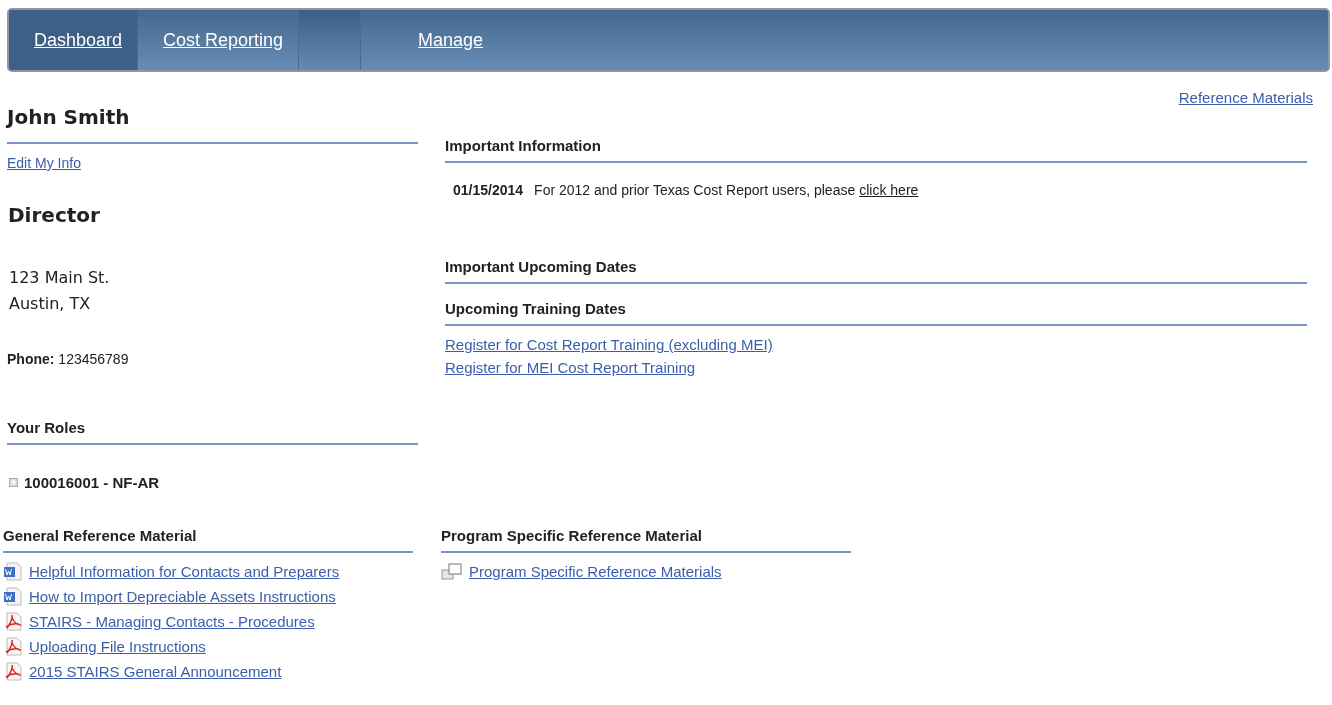  What do you see at coordinates (212, 163) in the screenshot?
I see `edit-info-link: Edit My Info` at bounding box center [212, 163].